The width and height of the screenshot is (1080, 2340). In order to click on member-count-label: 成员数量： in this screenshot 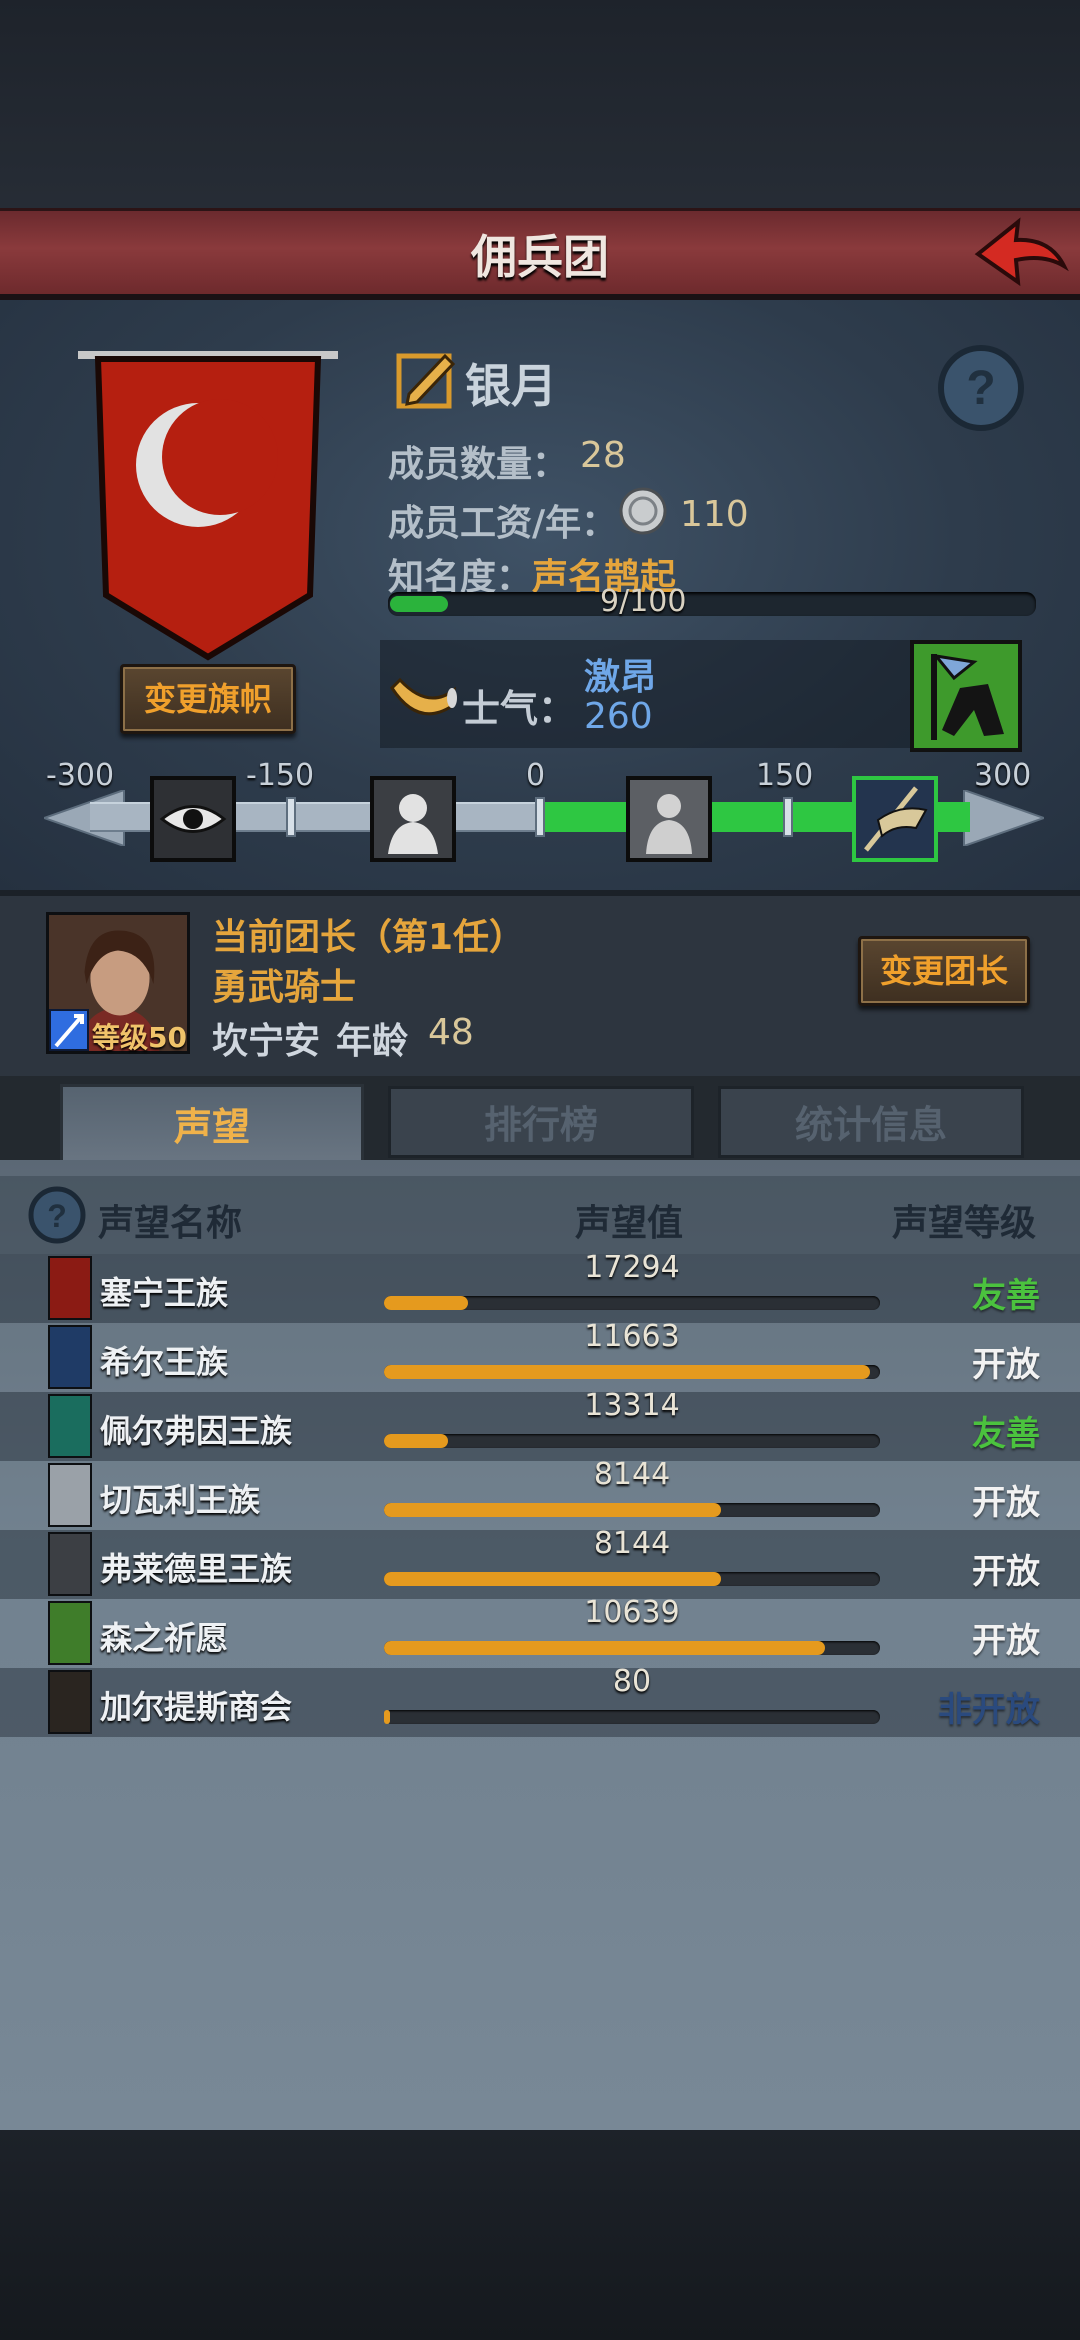, I will do `click(478, 464)`.